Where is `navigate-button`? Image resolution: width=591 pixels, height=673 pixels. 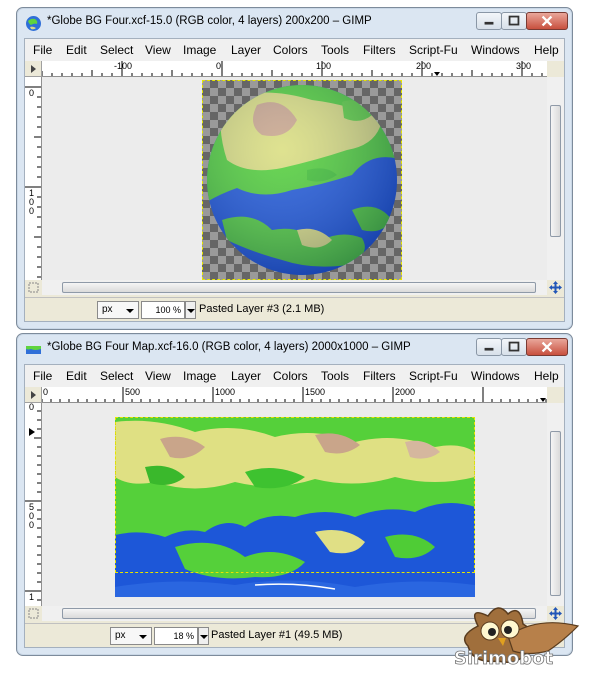 navigate-button is located at coordinates (555, 287).